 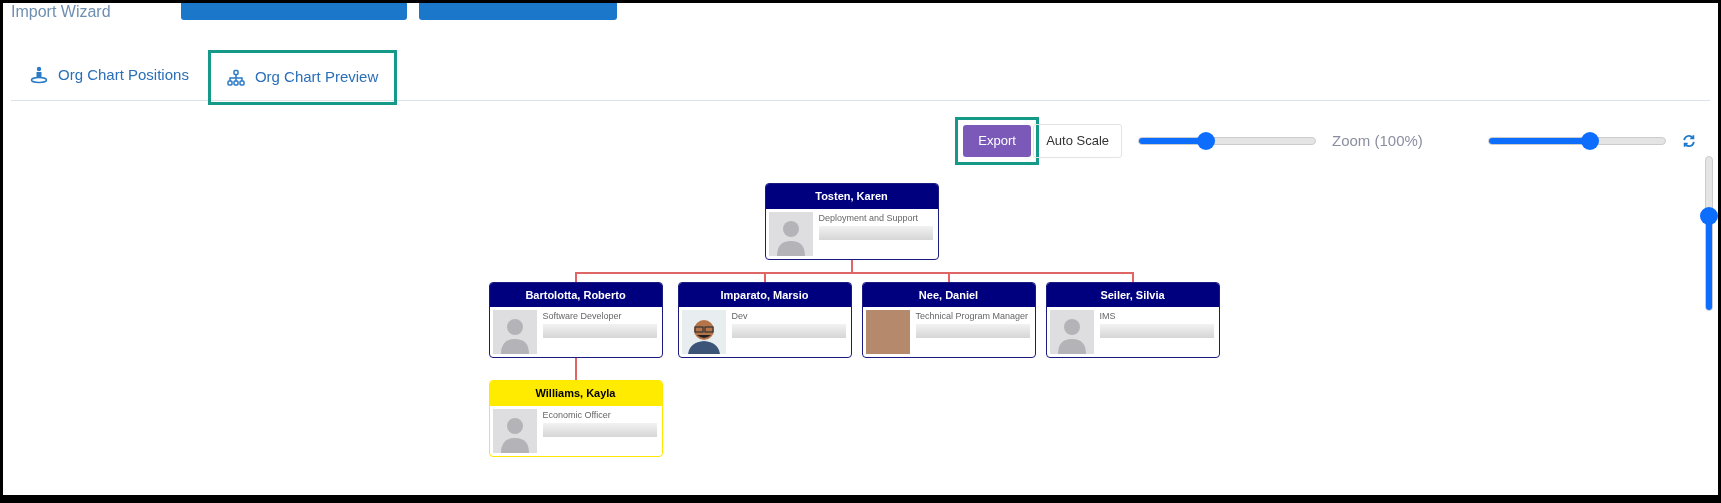 What do you see at coordinates (575, 393) in the screenshot?
I see `employee-name: Williams, Kayla` at bounding box center [575, 393].